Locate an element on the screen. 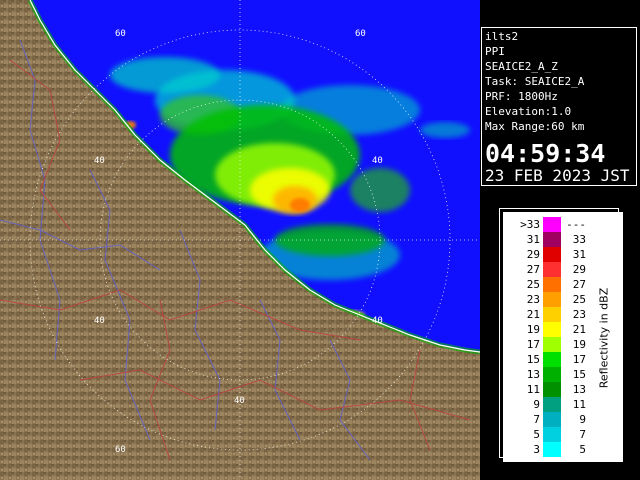 The width and height of the screenshot is (640, 480). legend-lower-bound: >33 is located at coordinates (530, 224).